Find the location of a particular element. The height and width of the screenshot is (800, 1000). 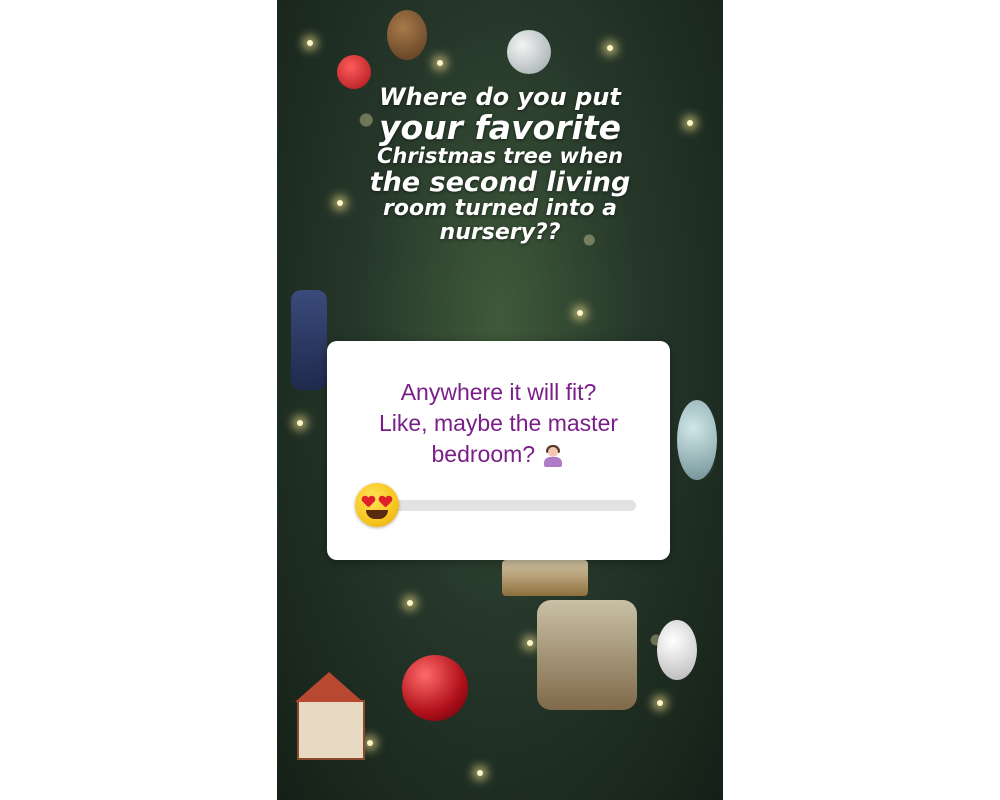

emoji-slider-track is located at coordinates (505, 505).